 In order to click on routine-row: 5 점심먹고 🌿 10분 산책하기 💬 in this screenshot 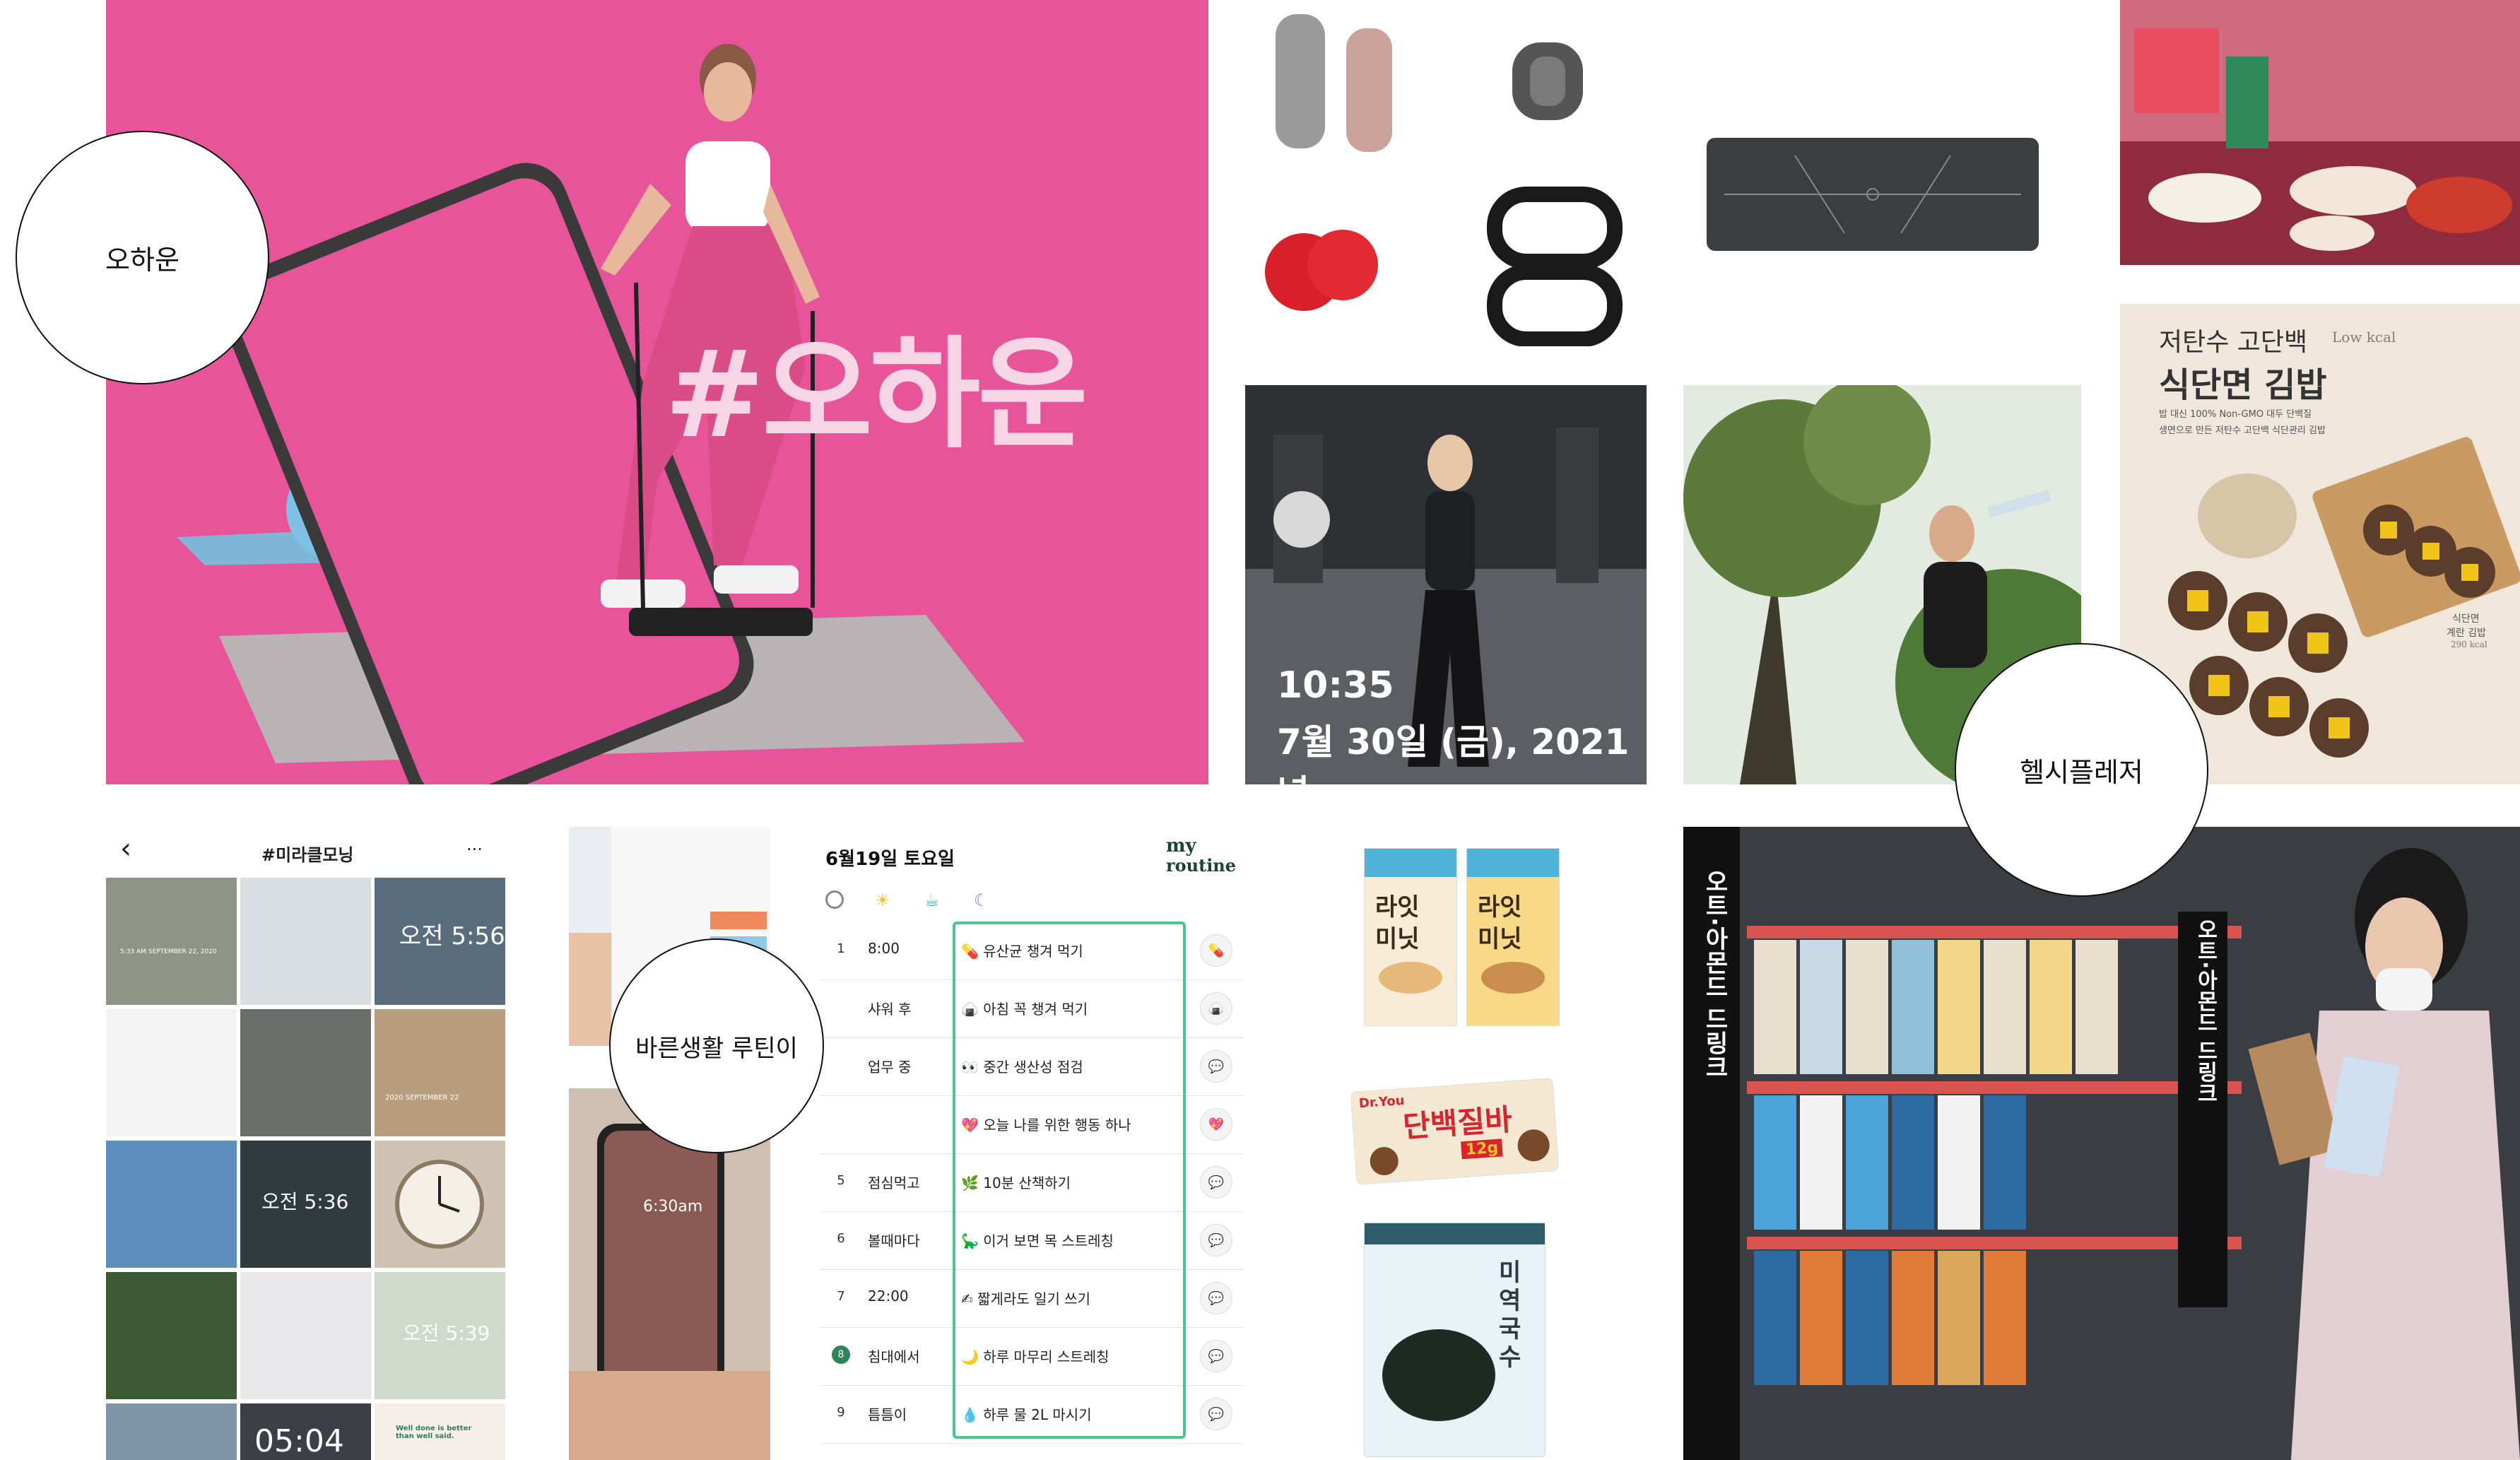, I will do `click(1032, 1182)`.